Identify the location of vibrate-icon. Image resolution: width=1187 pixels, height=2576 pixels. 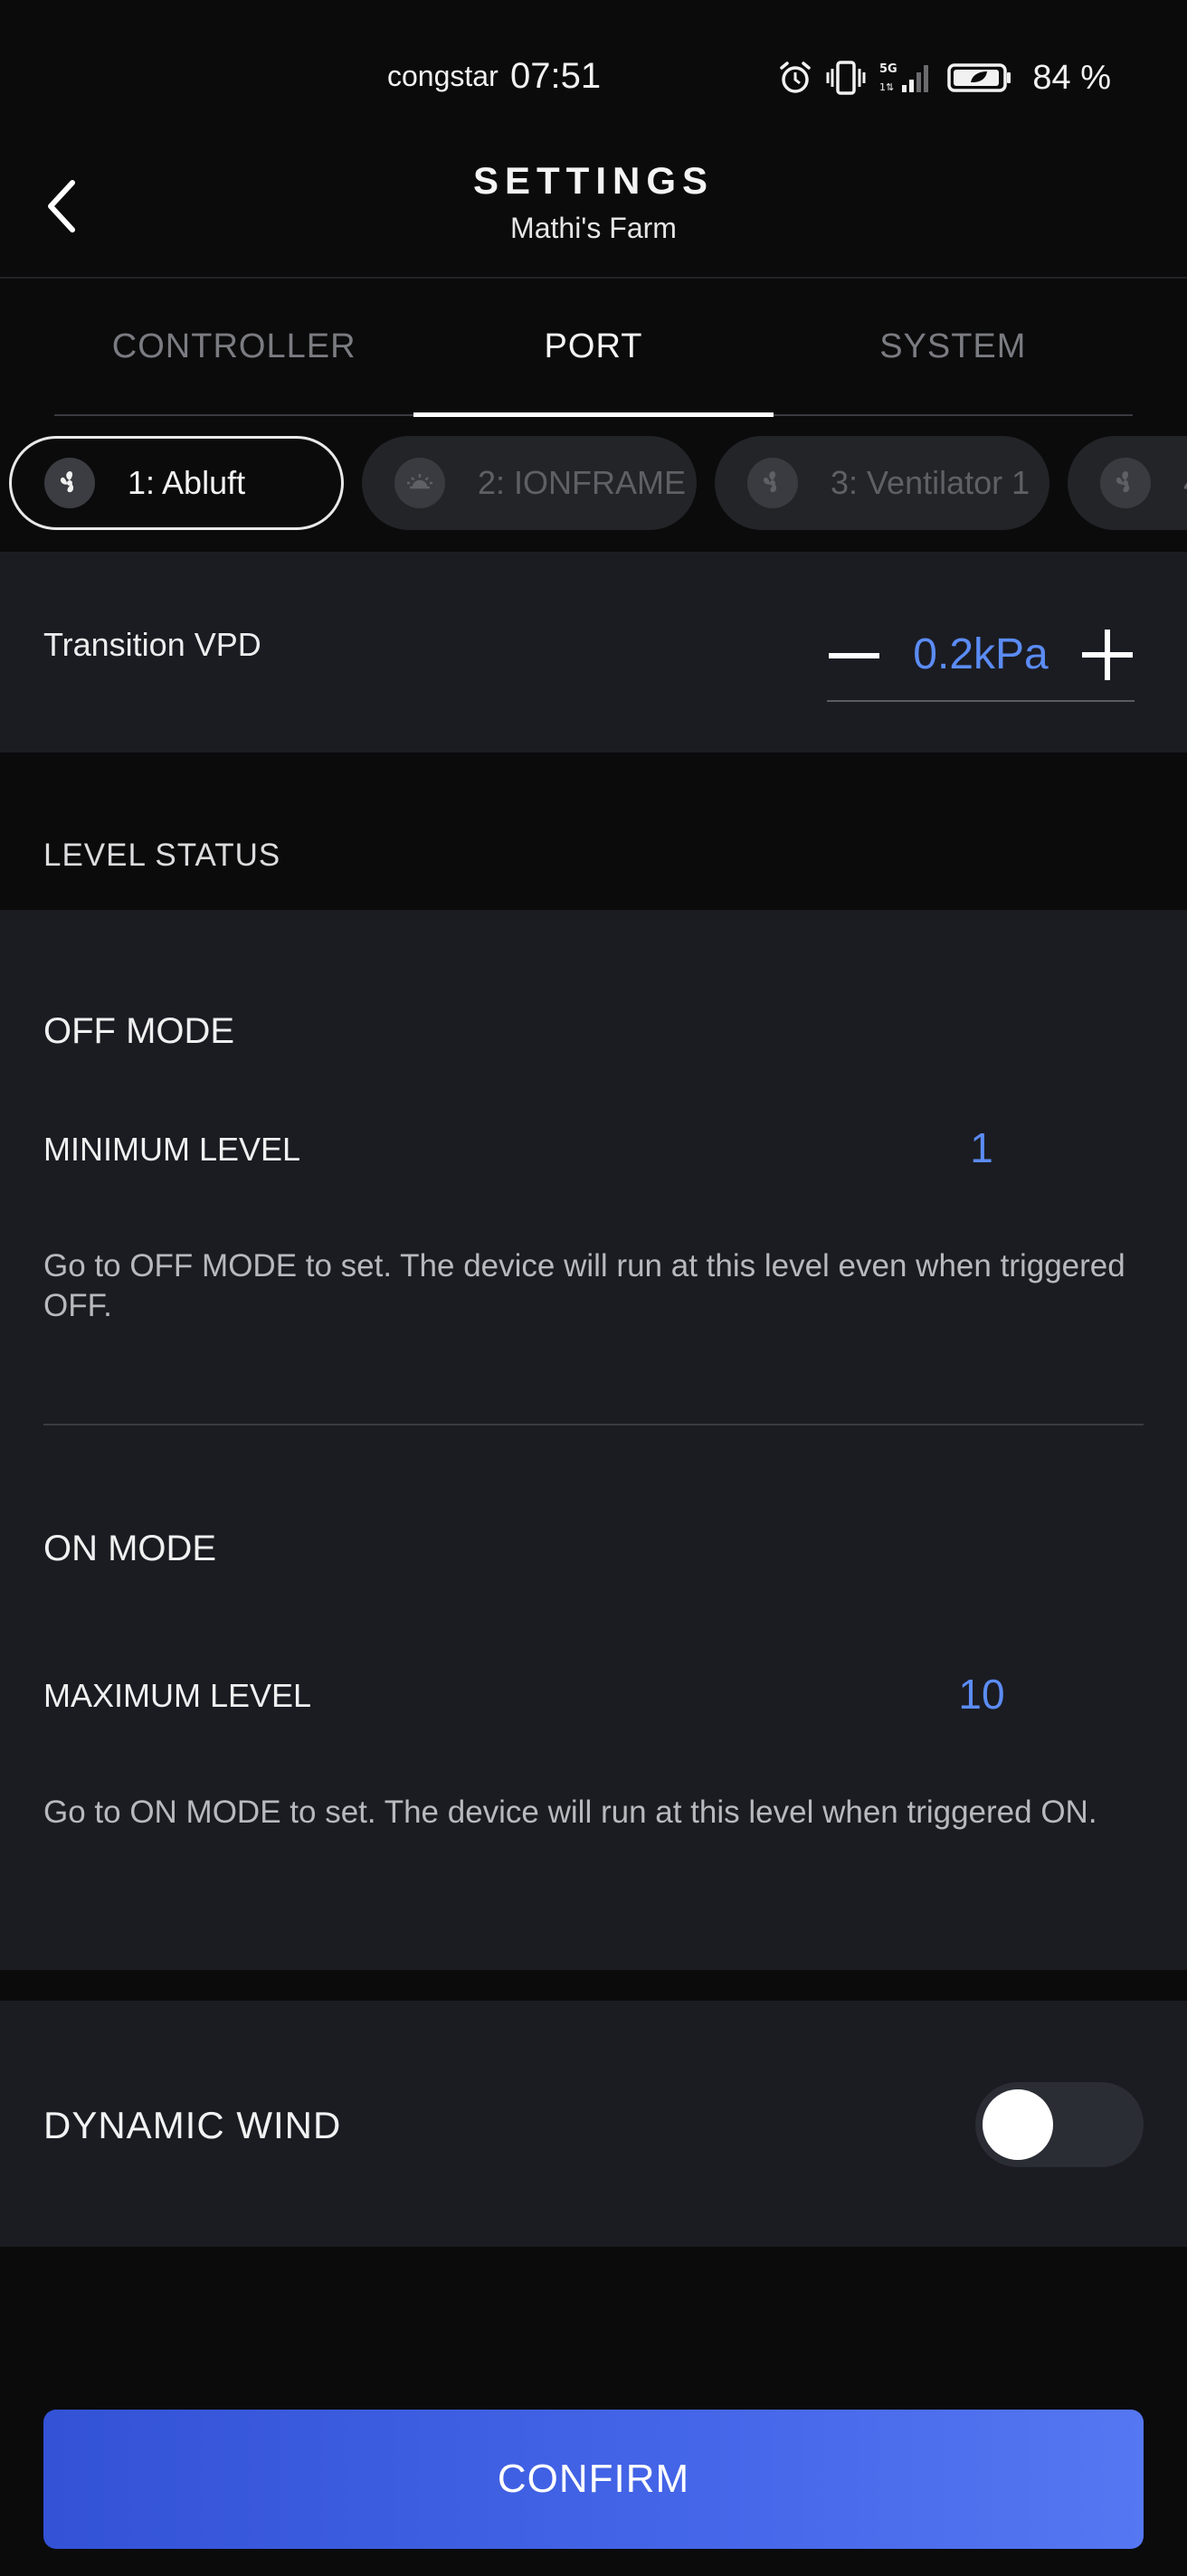
(846, 78).